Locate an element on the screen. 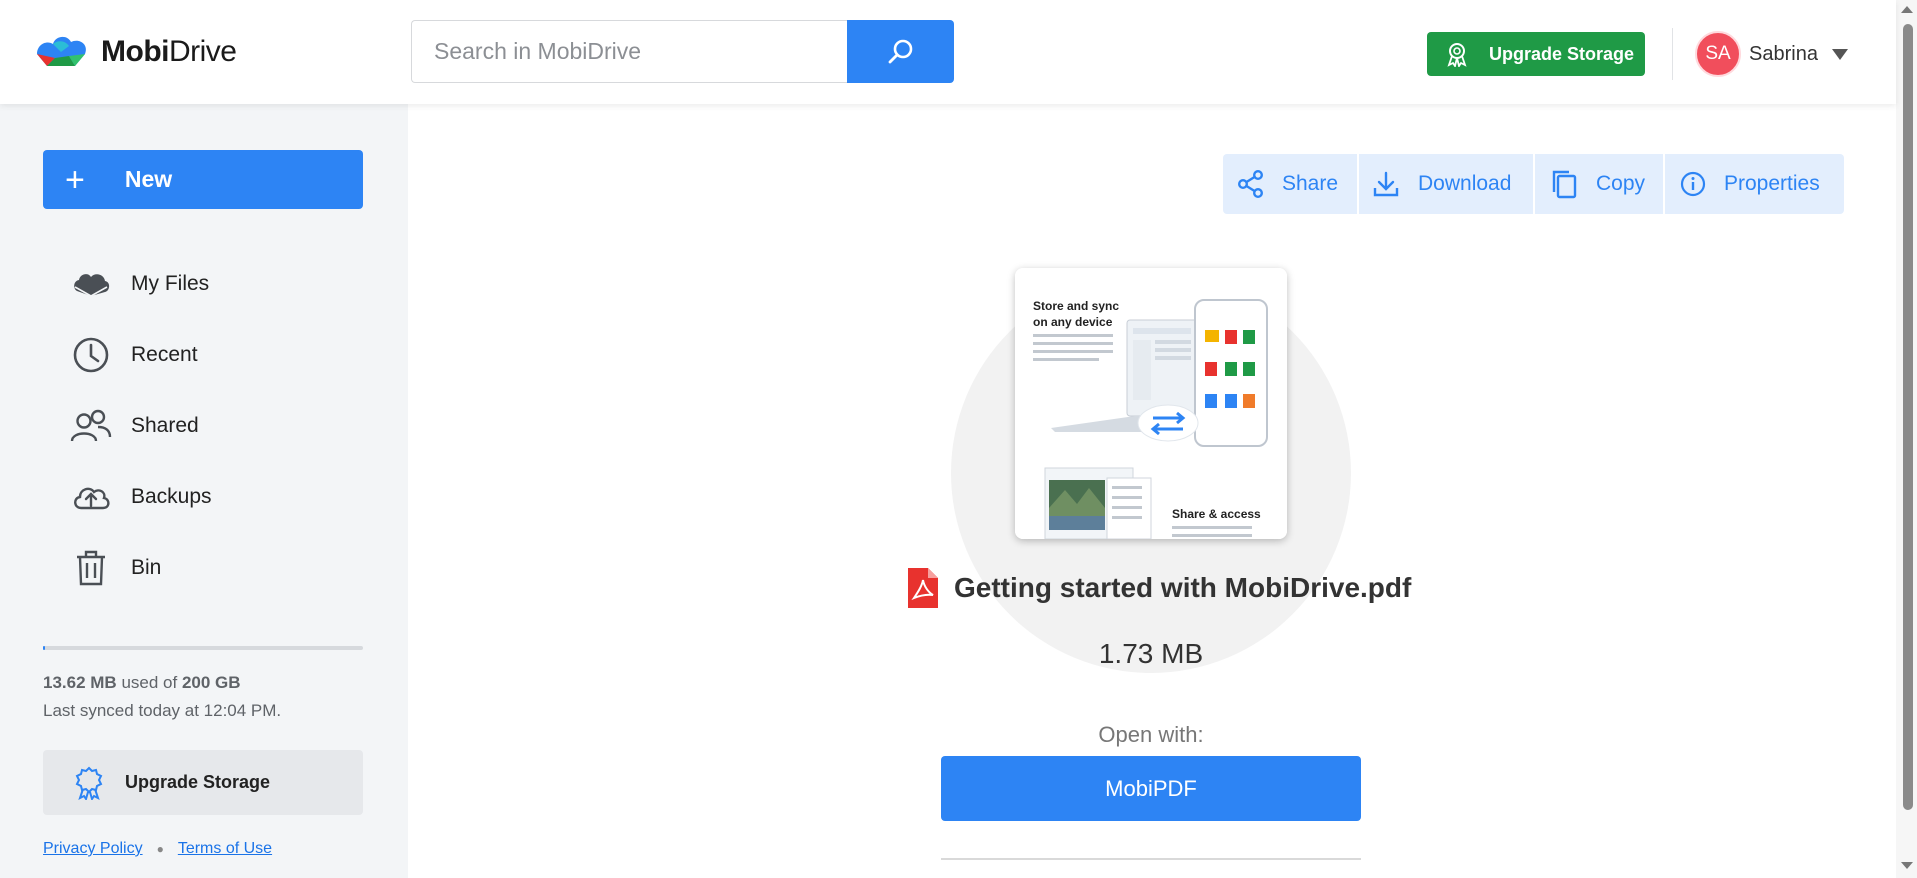  info-icon is located at coordinates (1693, 184).